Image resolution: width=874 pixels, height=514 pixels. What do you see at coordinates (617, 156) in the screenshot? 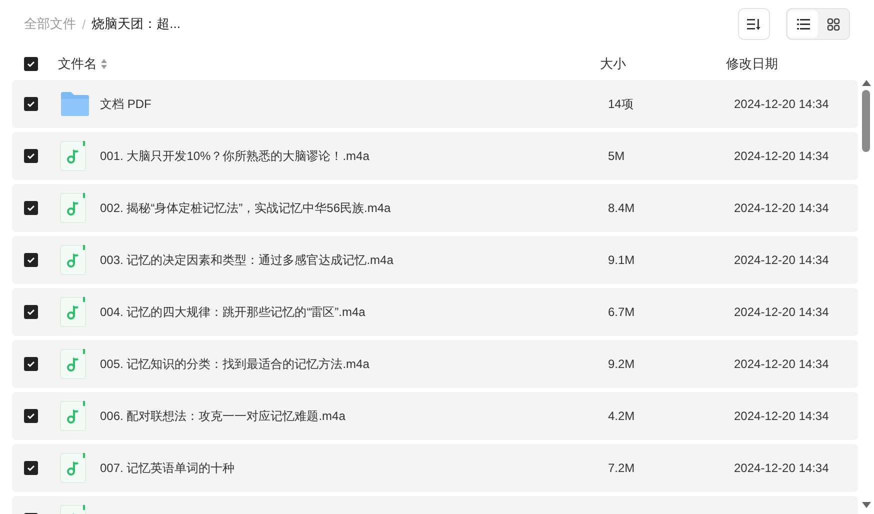
I see `file-size: 5M` at bounding box center [617, 156].